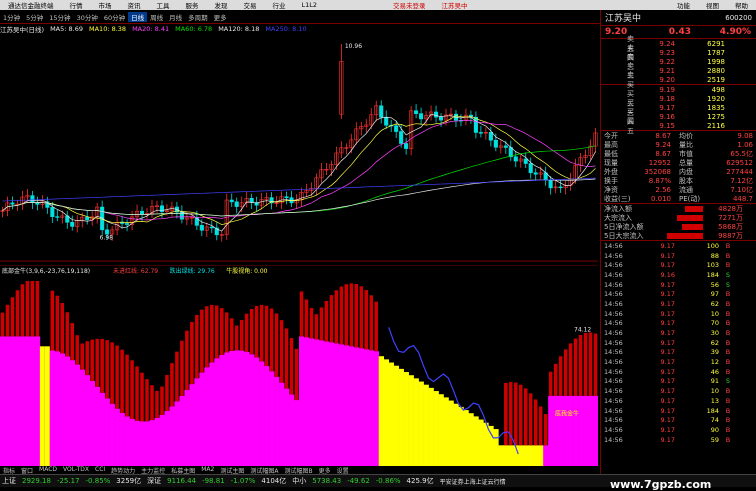 The height and width of the screenshot is (491, 756). What do you see at coordinates (685, 235) in the screenshot?
I see `flow-bar` at bounding box center [685, 235].